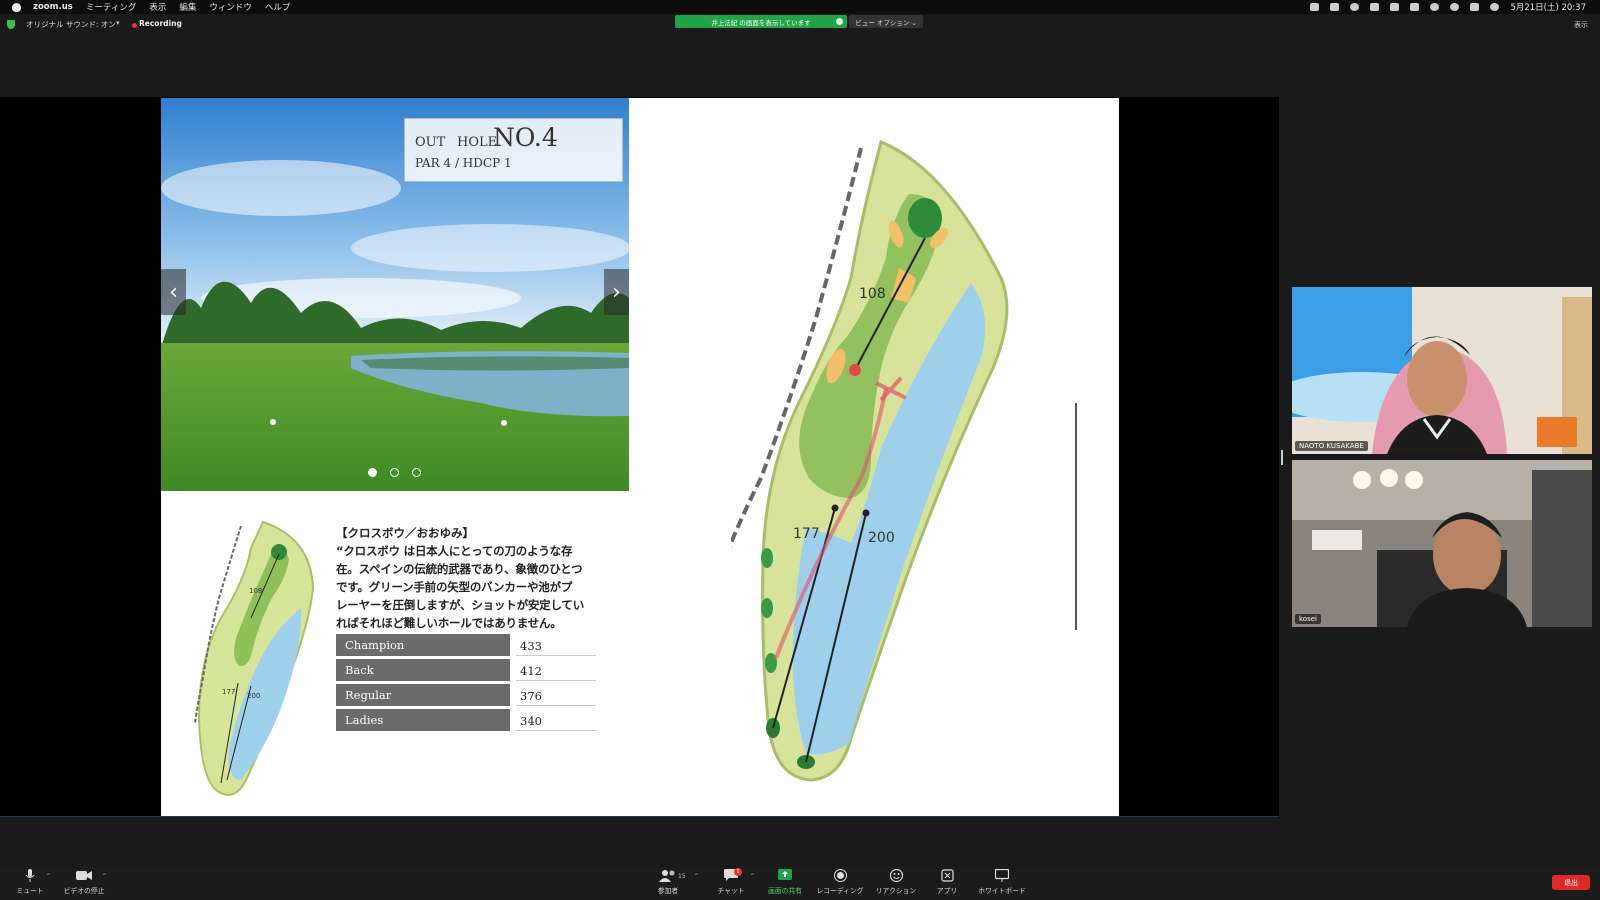  Describe the element at coordinates (731, 891) in the screenshot. I see `chat-label: チャット` at that location.